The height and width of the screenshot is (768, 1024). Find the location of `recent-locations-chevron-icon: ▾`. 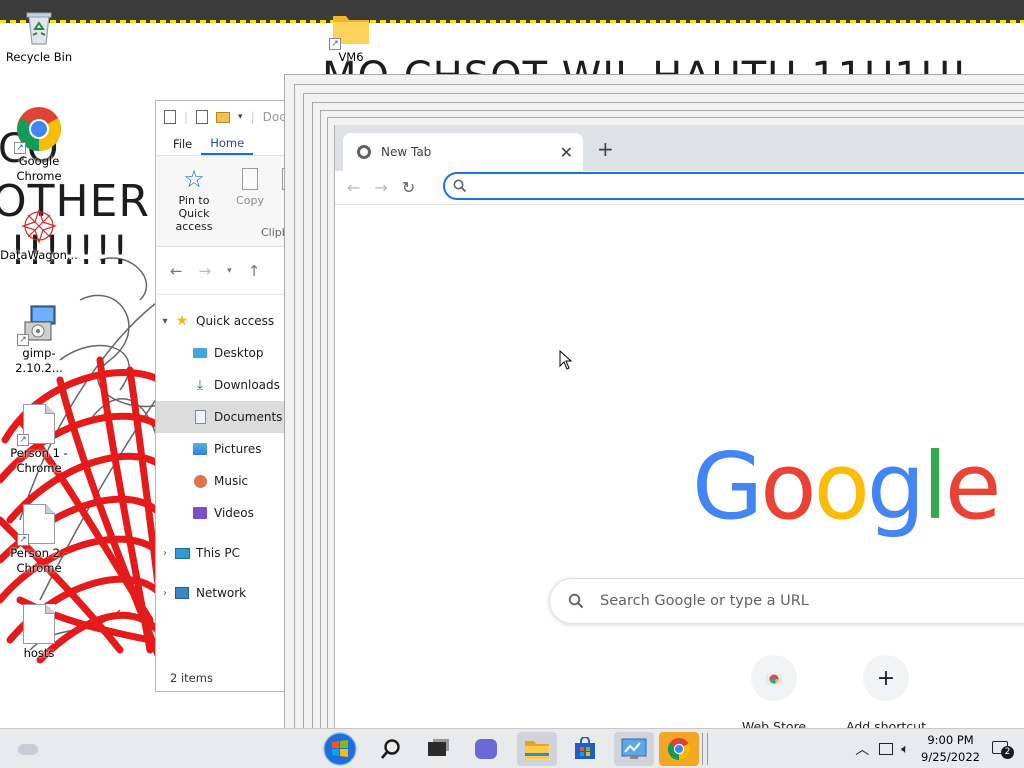

recent-locations-chevron-icon: ▾ is located at coordinates (229, 271).